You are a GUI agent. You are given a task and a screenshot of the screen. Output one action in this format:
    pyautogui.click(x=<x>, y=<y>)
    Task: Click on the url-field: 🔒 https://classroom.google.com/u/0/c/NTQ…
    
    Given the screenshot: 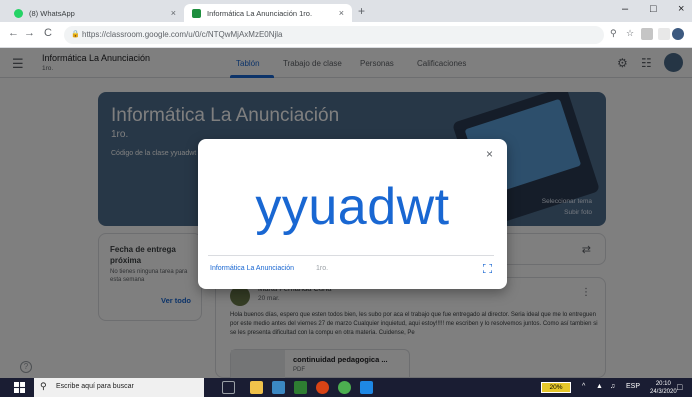 What is the action you would take?
    pyautogui.click(x=334, y=35)
    